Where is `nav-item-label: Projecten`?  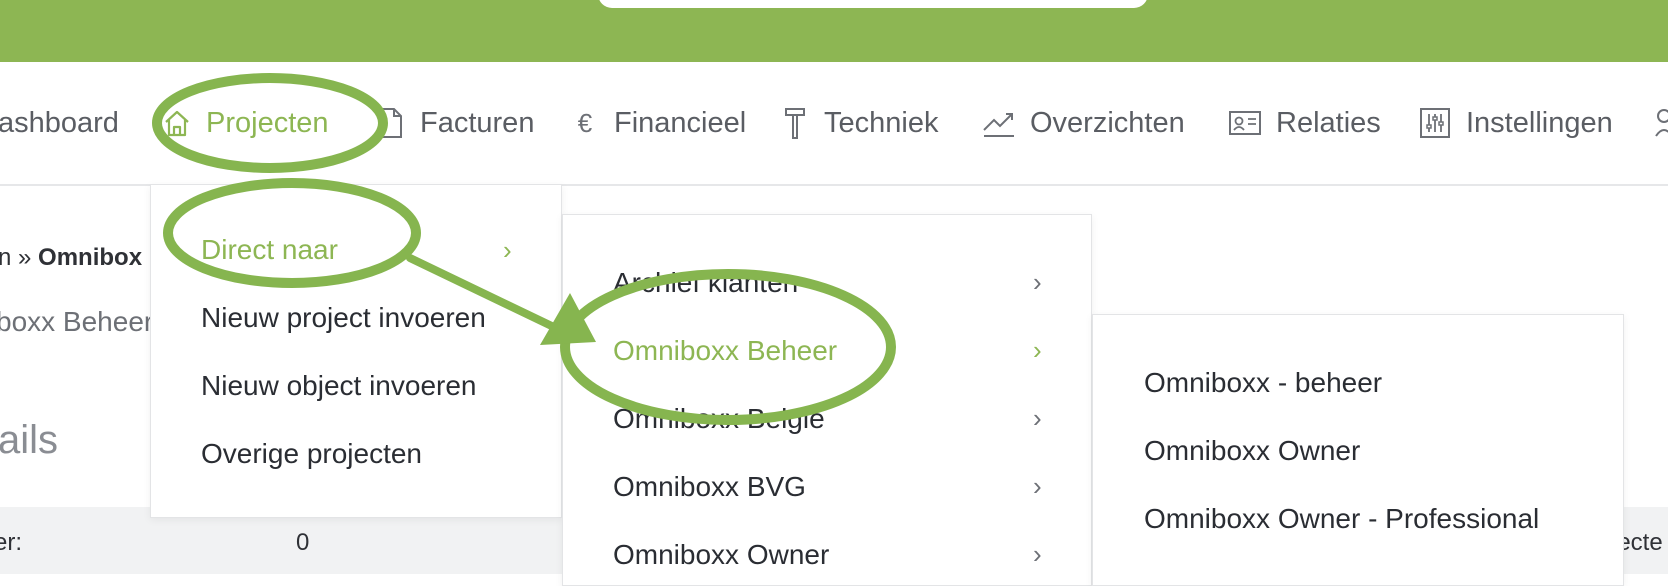
nav-item-label: Projecten is located at coordinates (267, 122).